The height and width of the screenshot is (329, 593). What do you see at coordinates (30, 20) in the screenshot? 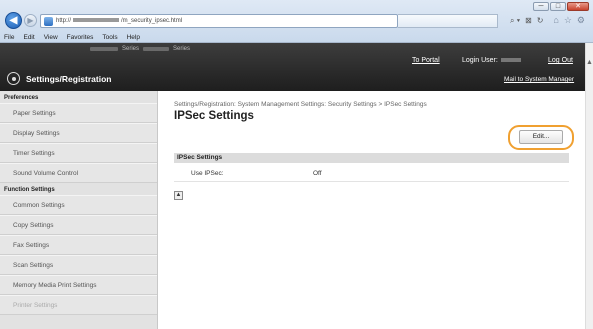
I see `forward-icon: ▶` at bounding box center [30, 20].